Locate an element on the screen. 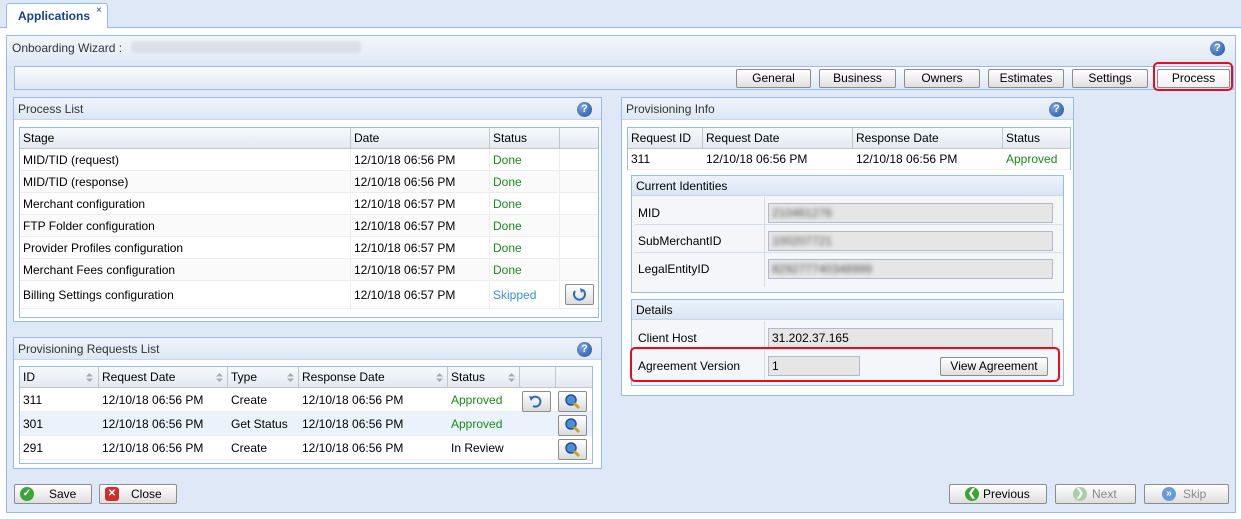 The width and height of the screenshot is (1241, 519). id-cell: 291 is located at coordinates (33, 448).